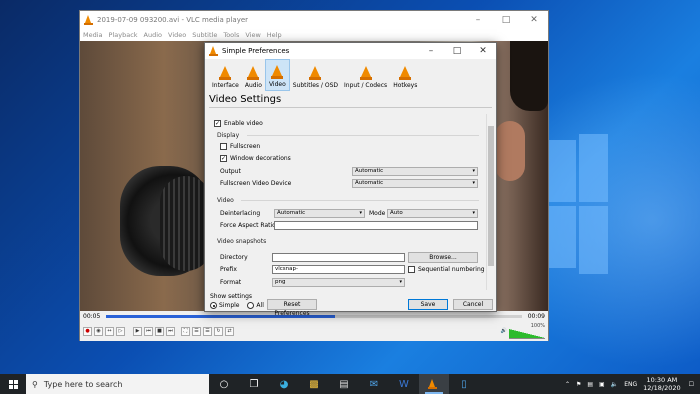 The image size is (700, 394). I want to click on task-view-icon: ❐, so click(254, 384).